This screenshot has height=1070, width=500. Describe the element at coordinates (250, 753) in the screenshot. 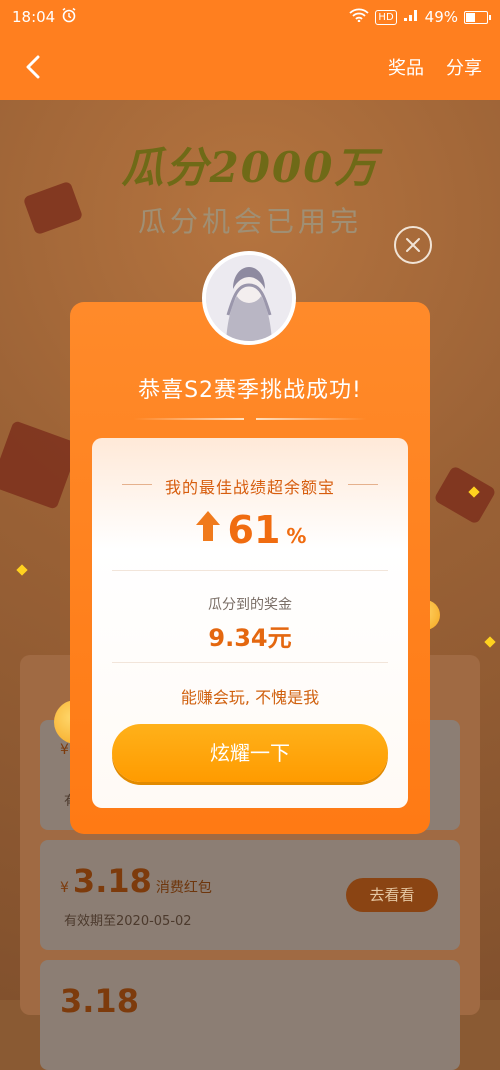

I see `show-off-button: 炫耀一下` at that location.